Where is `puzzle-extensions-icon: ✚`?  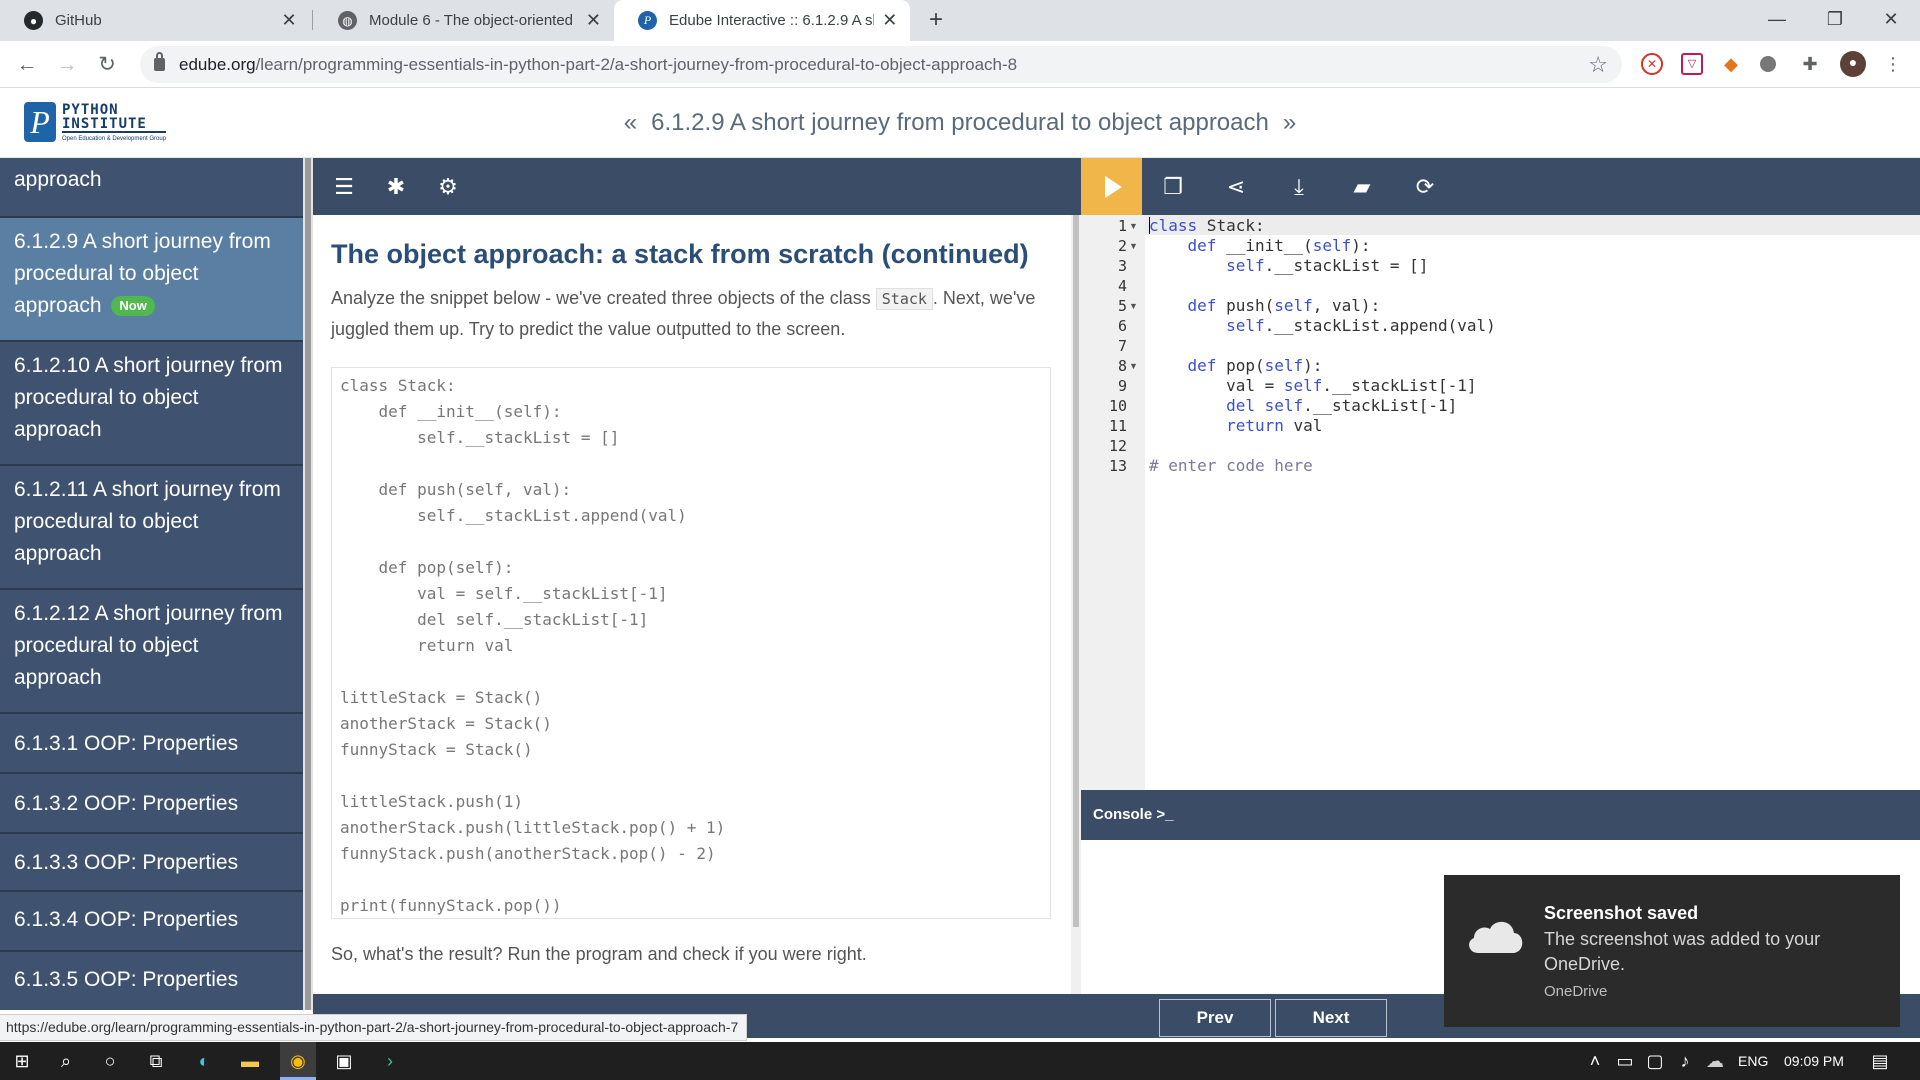
puzzle-extensions-icon: ✚ is located at coordinates (1810, 64).